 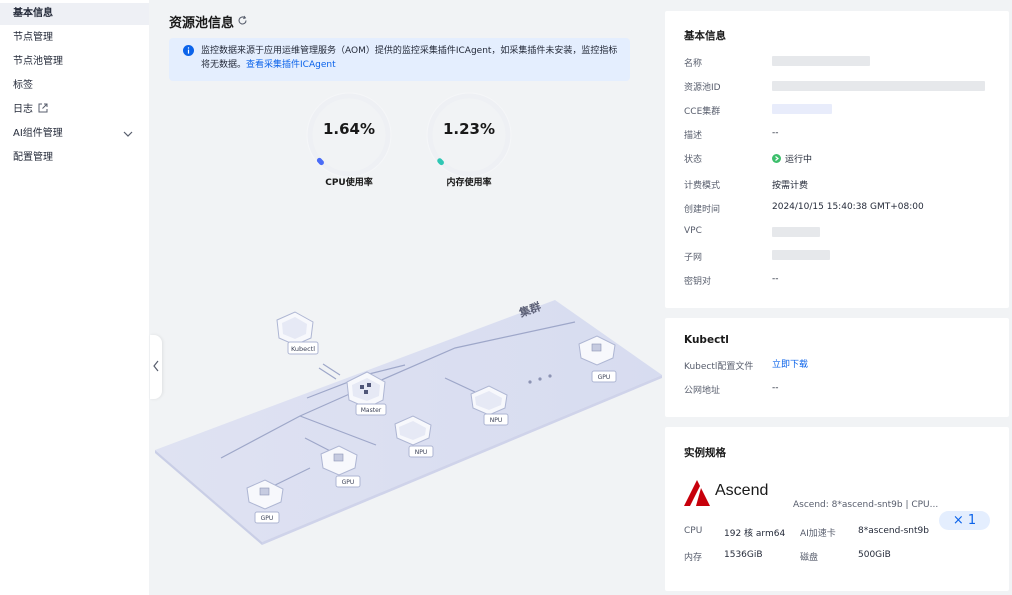 I want to click on sidebar-item-label: AI组件管理, so click(x=38, y=133).